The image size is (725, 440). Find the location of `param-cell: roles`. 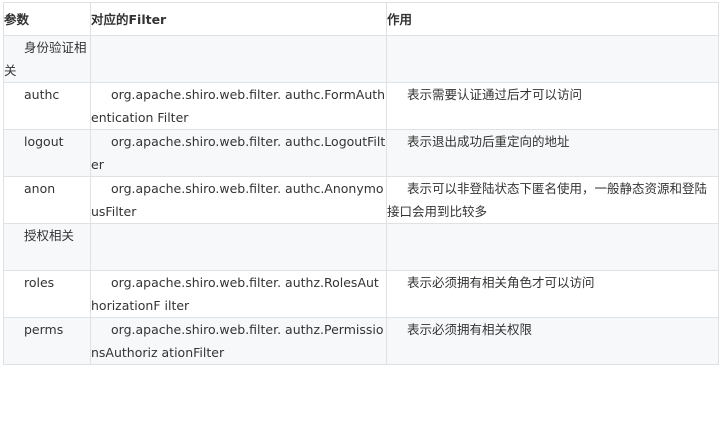

param-cell: roles is located at coordinates (47, 294).